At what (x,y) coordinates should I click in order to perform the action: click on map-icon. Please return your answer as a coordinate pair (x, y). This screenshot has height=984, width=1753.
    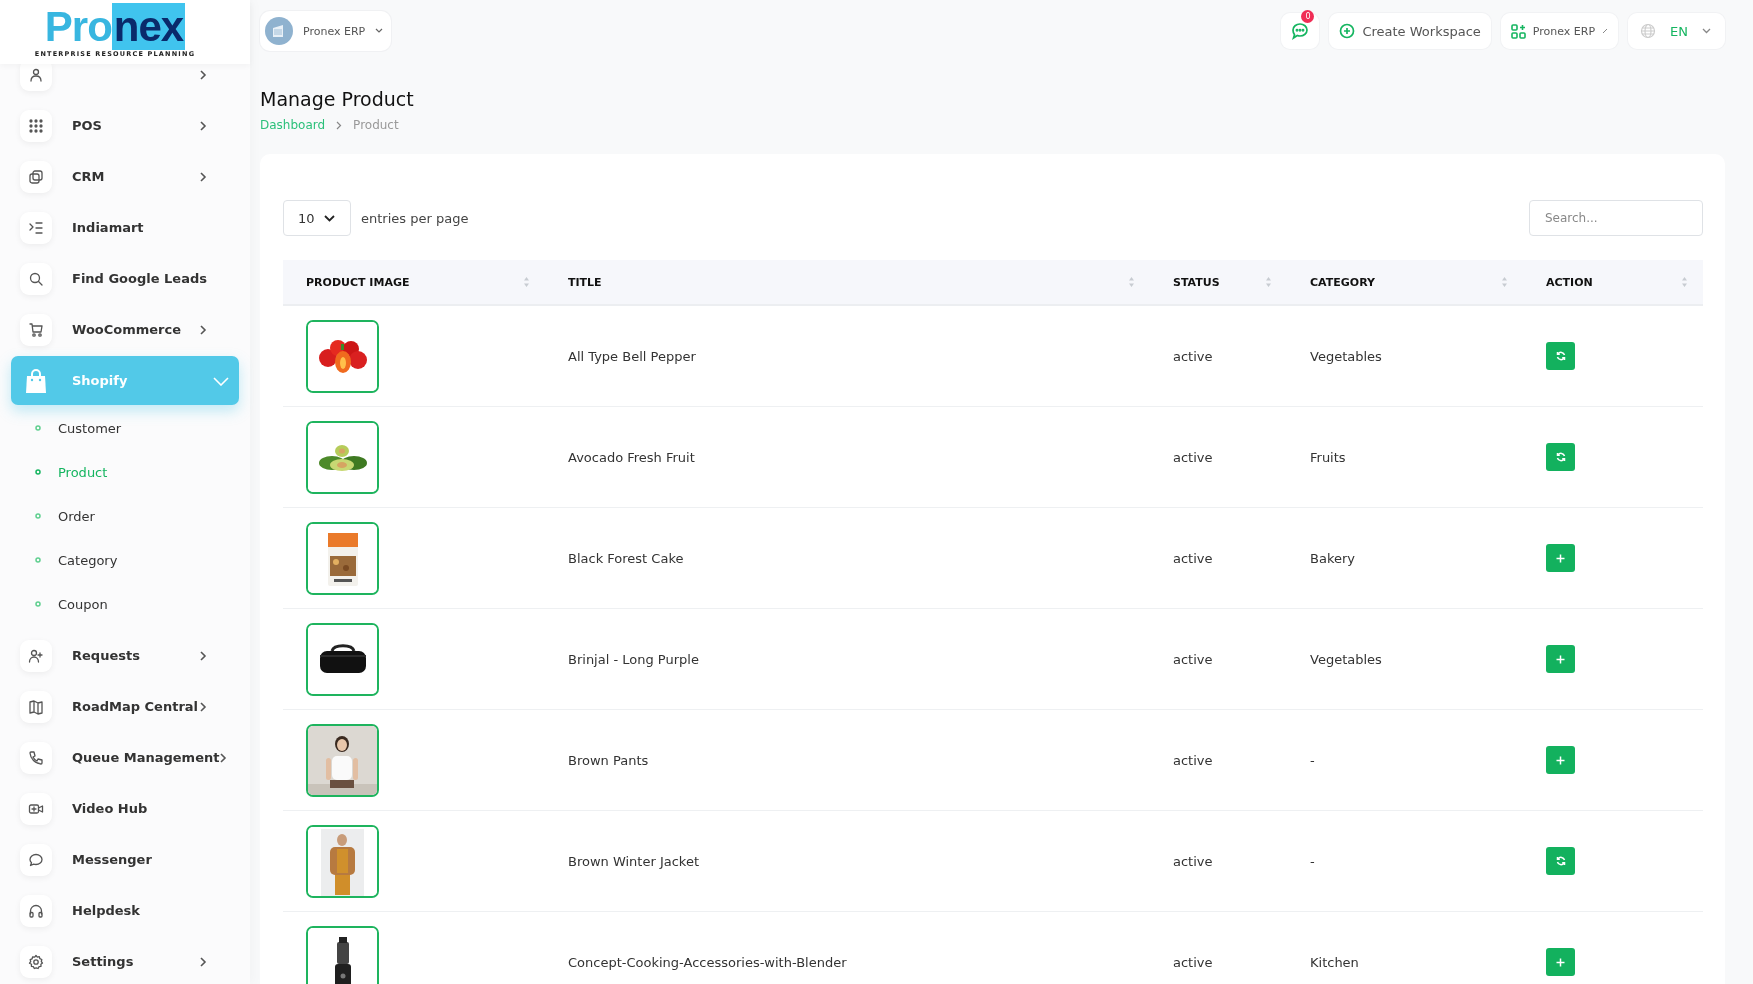
    Looking at the image, I should click on (36, 706).